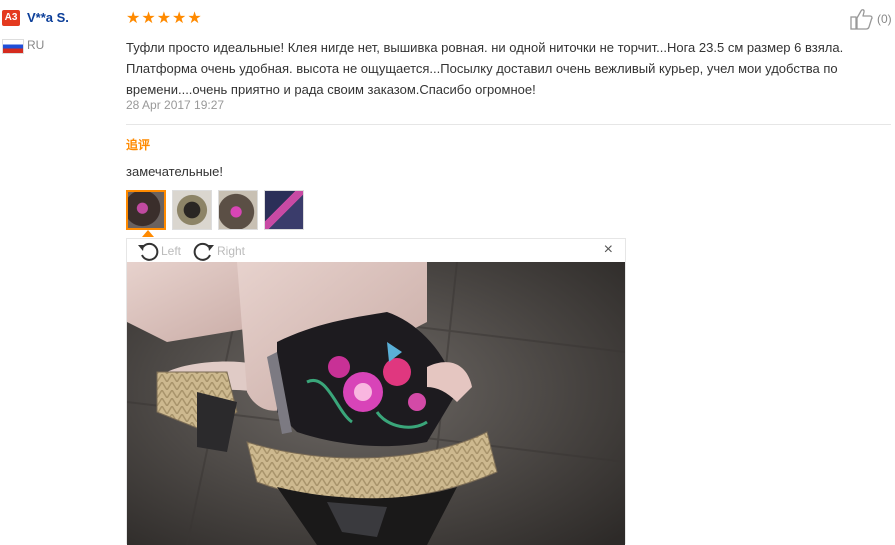 This screenshot has height=545, width=895. Describe the element at coordinates (608, 250) in the screenshot. I see `close-viewer-button: ×` at that location.